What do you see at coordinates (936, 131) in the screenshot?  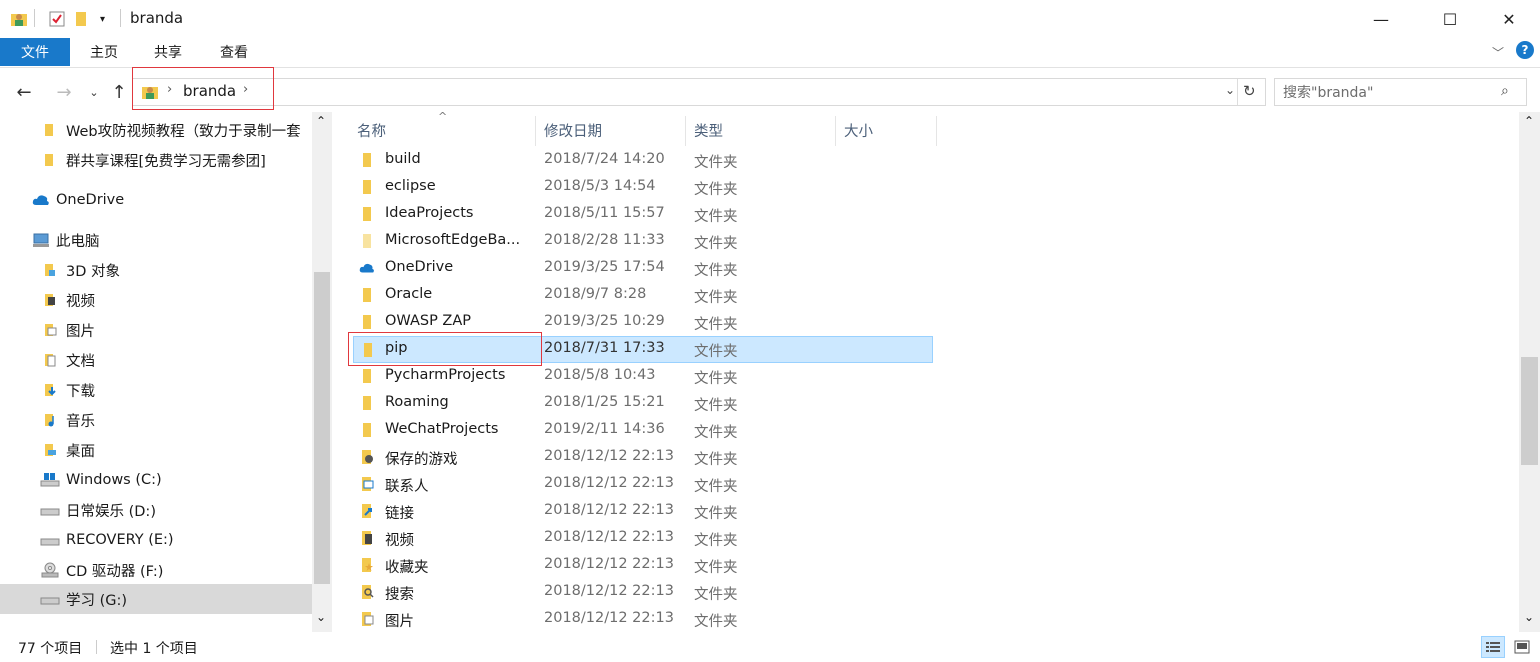 I see `column-separator` at bounding box center [936, 131].